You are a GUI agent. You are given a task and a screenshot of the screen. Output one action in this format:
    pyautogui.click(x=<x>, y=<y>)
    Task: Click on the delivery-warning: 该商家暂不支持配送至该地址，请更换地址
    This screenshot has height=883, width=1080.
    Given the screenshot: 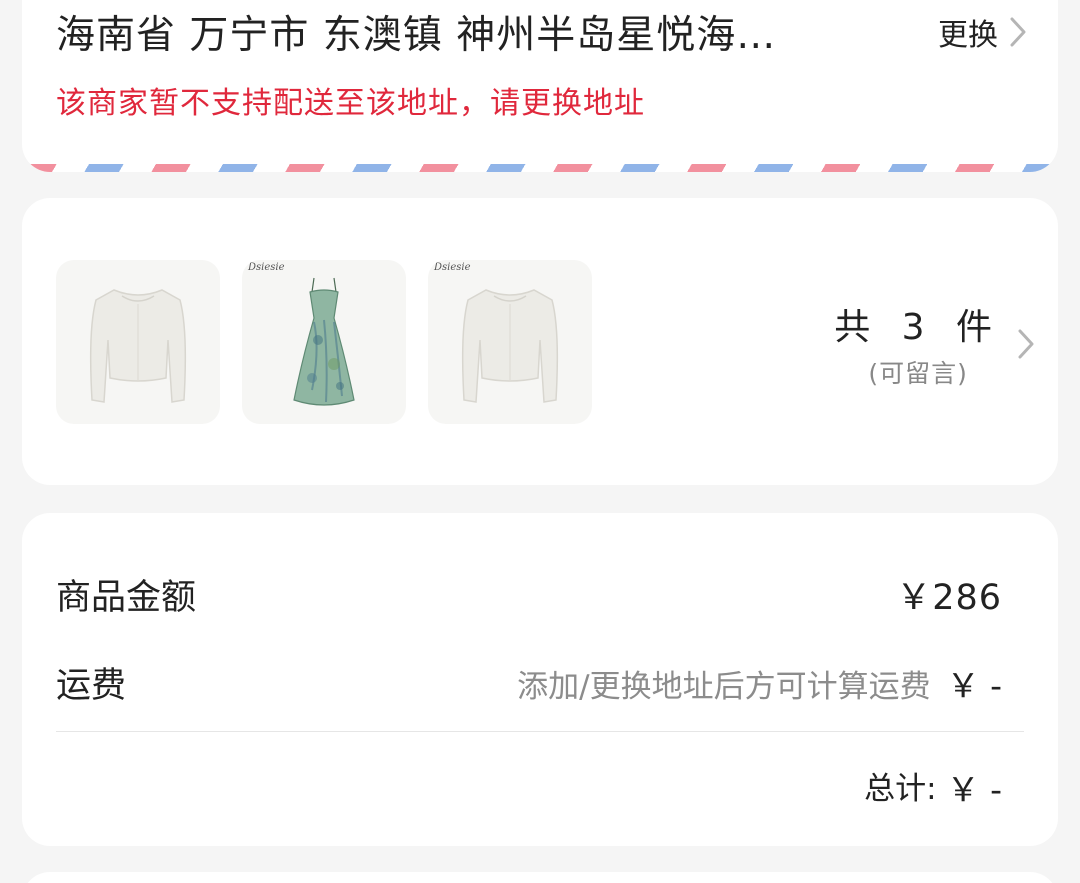 What is the action you would take?
    pyautogui.click(x=350, y=103)
    